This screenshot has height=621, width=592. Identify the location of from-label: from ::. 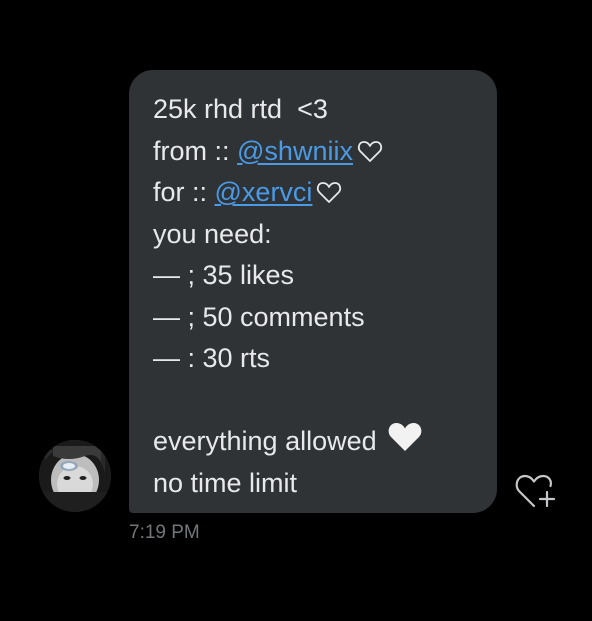
(195, 150).